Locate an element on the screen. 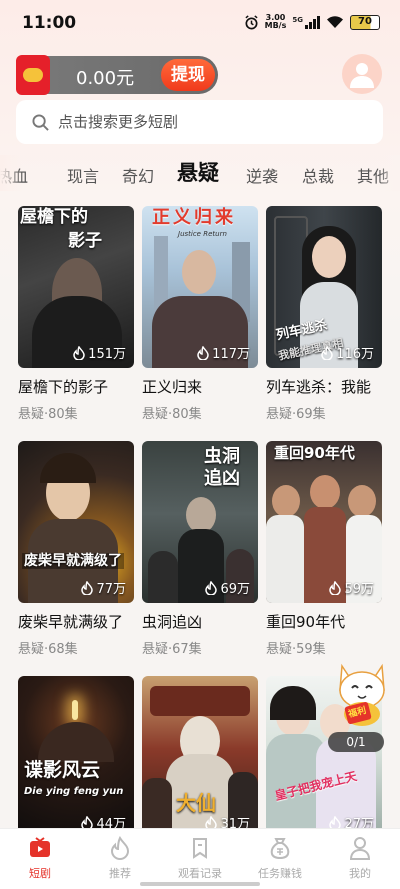  drama-poster: 虫洞 追凶 69万 is located at coordinates (200, 522).